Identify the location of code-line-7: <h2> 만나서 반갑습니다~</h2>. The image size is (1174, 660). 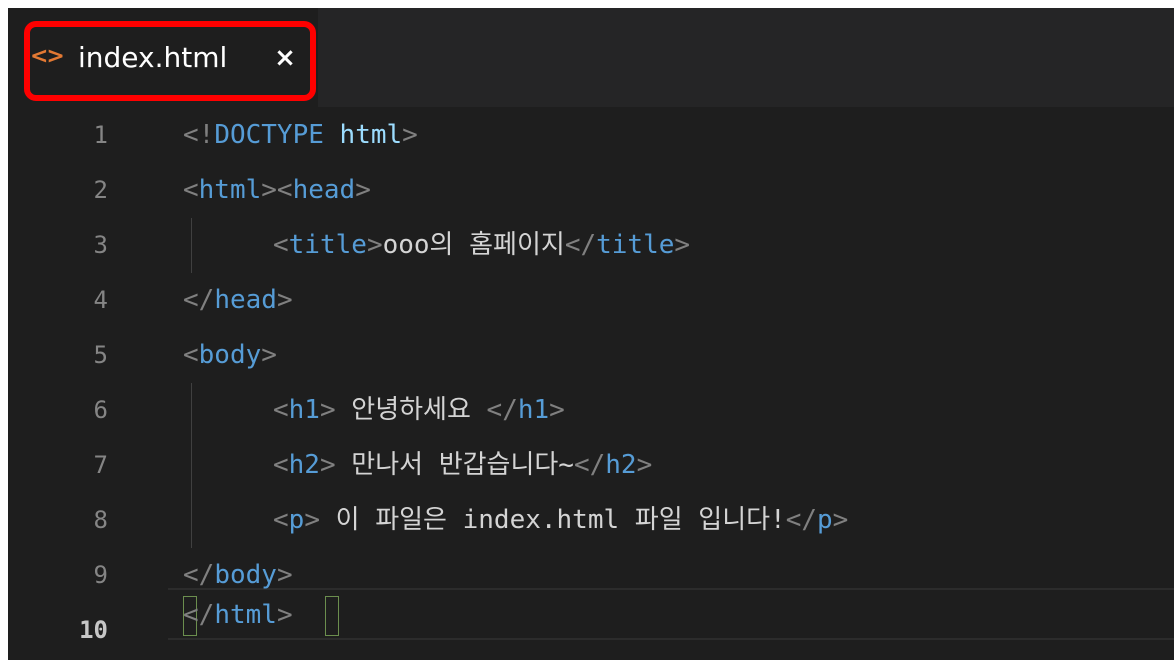
(462, 465).